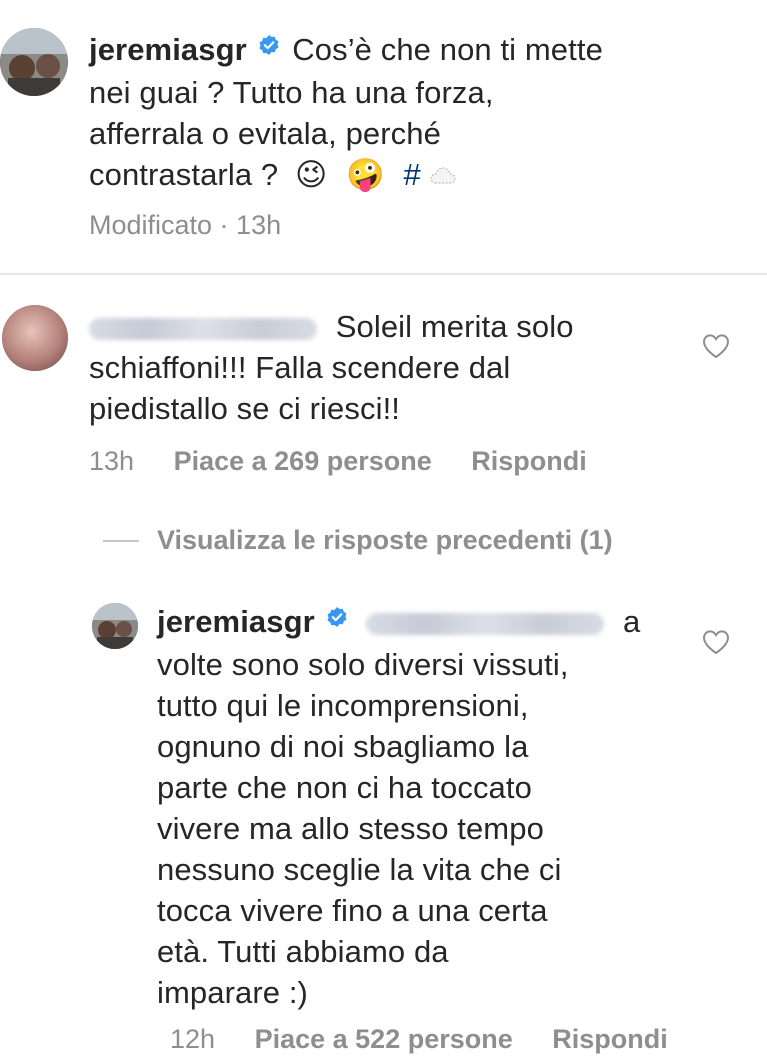 This screenshot has height=1058, width=767. I want to click on reply-meta: 12h Piace a 522 persone Rispondi, so click(419, 1039).